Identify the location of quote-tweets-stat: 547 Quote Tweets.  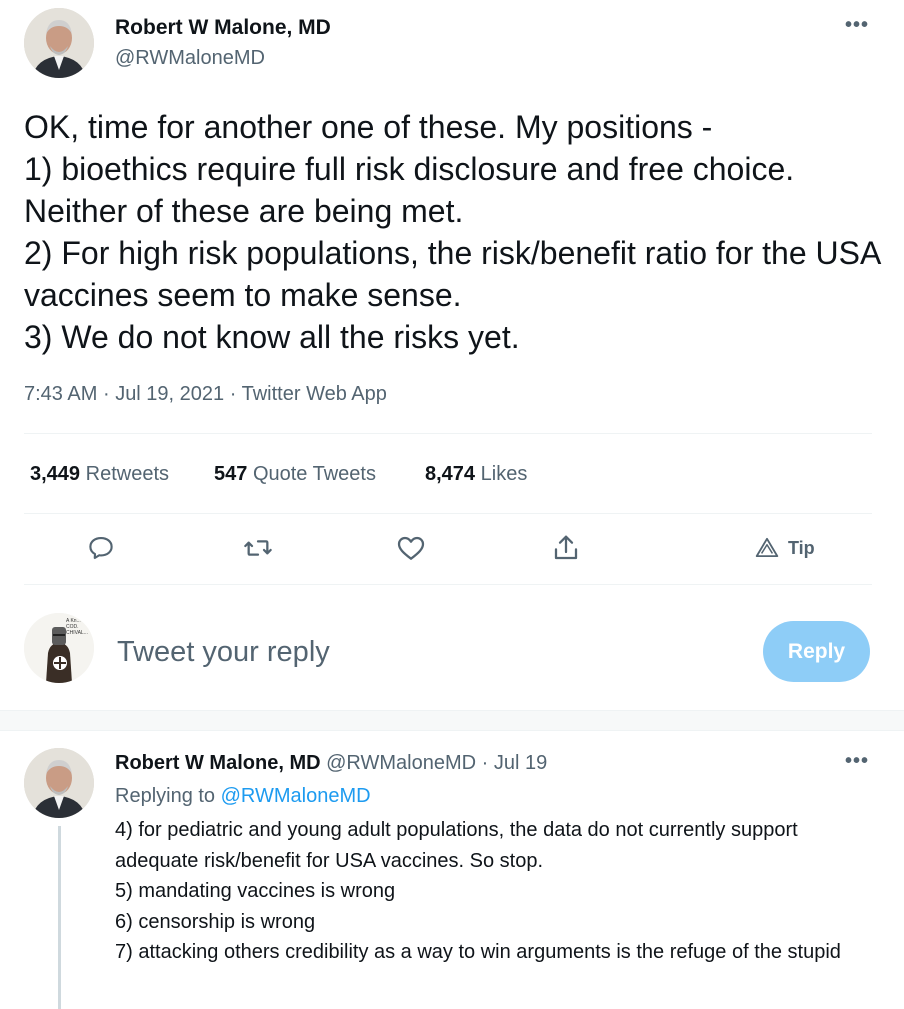
(295, 474).